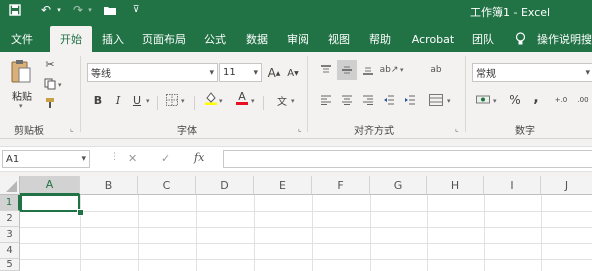 The height and width of the screenshot is (271, 592). I want to click on tab-help: 帮助, so click(380, 39).